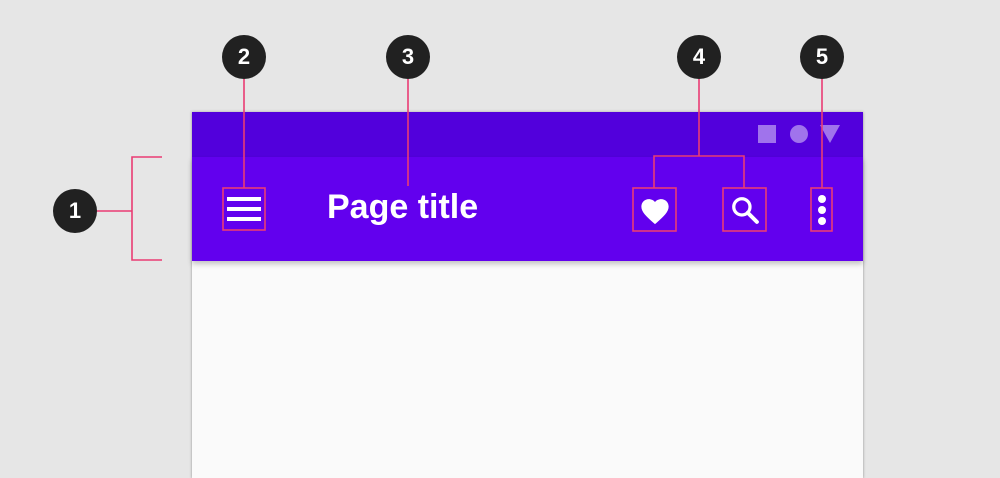  I want to click on search-icon, so click(745, 210).